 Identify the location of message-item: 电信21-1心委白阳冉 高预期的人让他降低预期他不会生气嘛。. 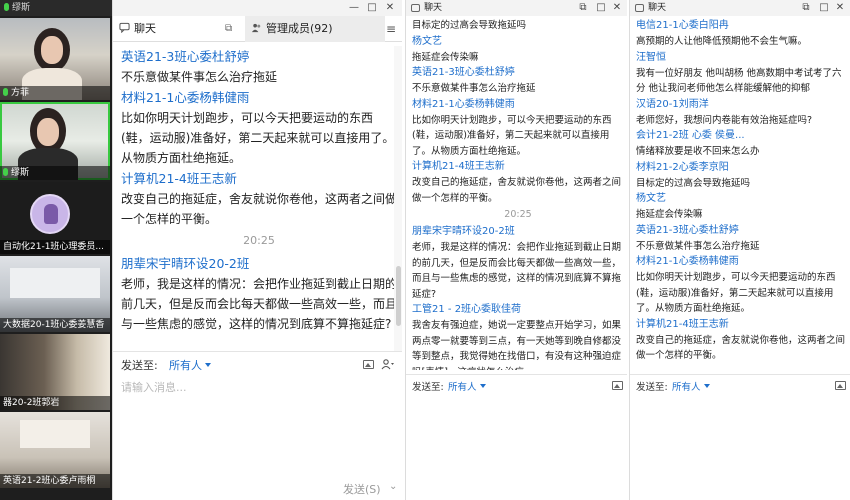
(742, 34).